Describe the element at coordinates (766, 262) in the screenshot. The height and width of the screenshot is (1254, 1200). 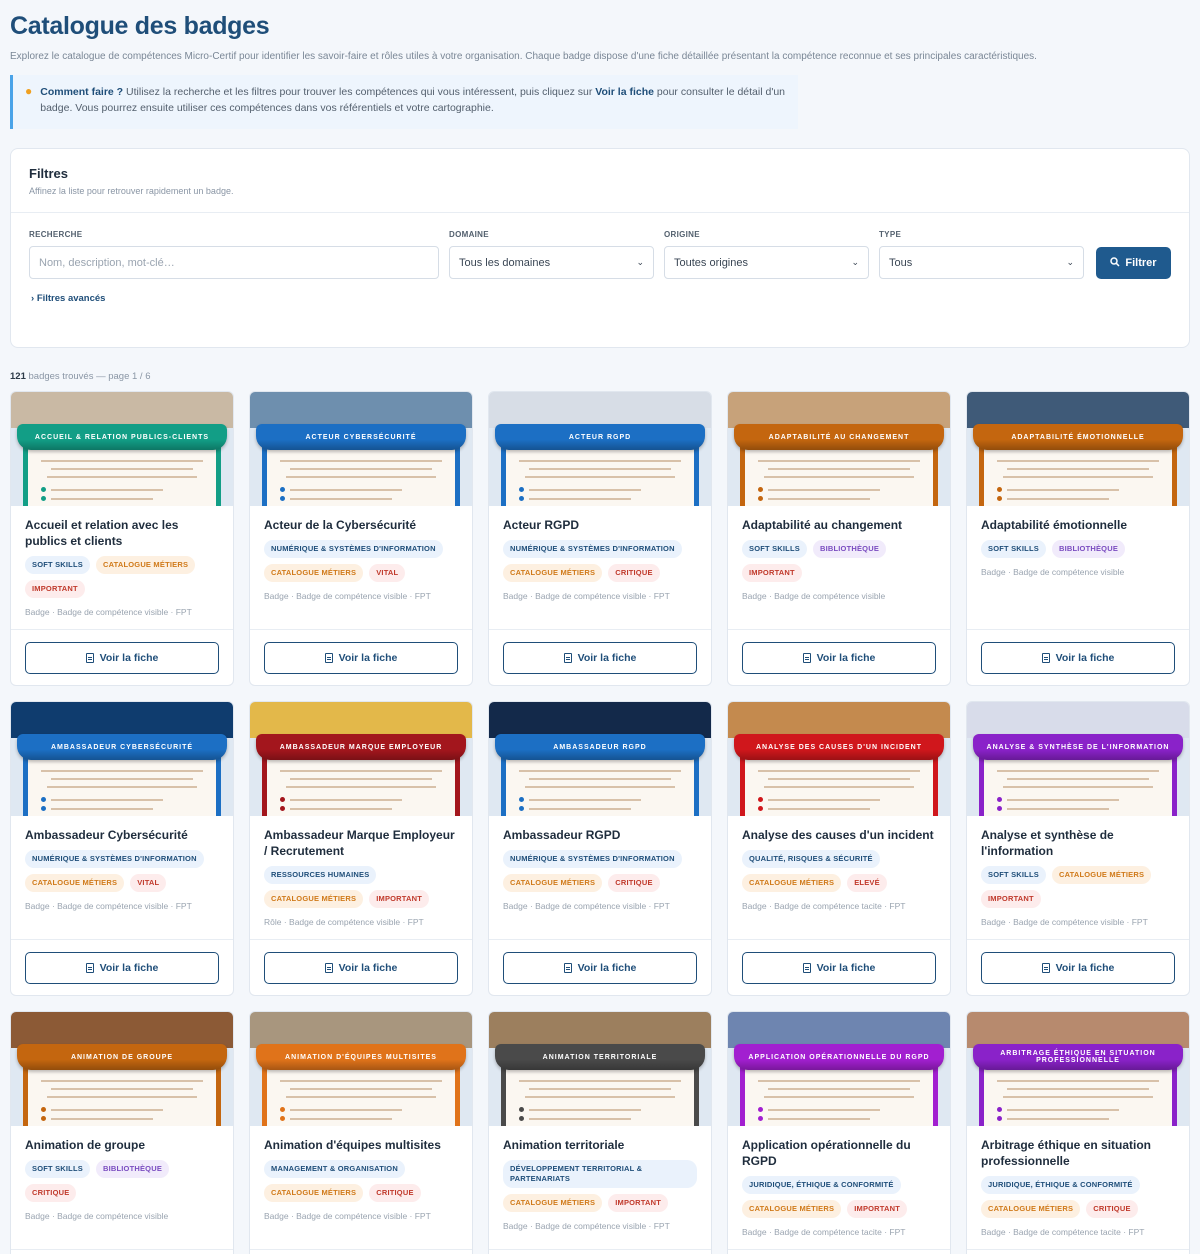
I see `origin-select: Toutes origines ⌄` at that location.